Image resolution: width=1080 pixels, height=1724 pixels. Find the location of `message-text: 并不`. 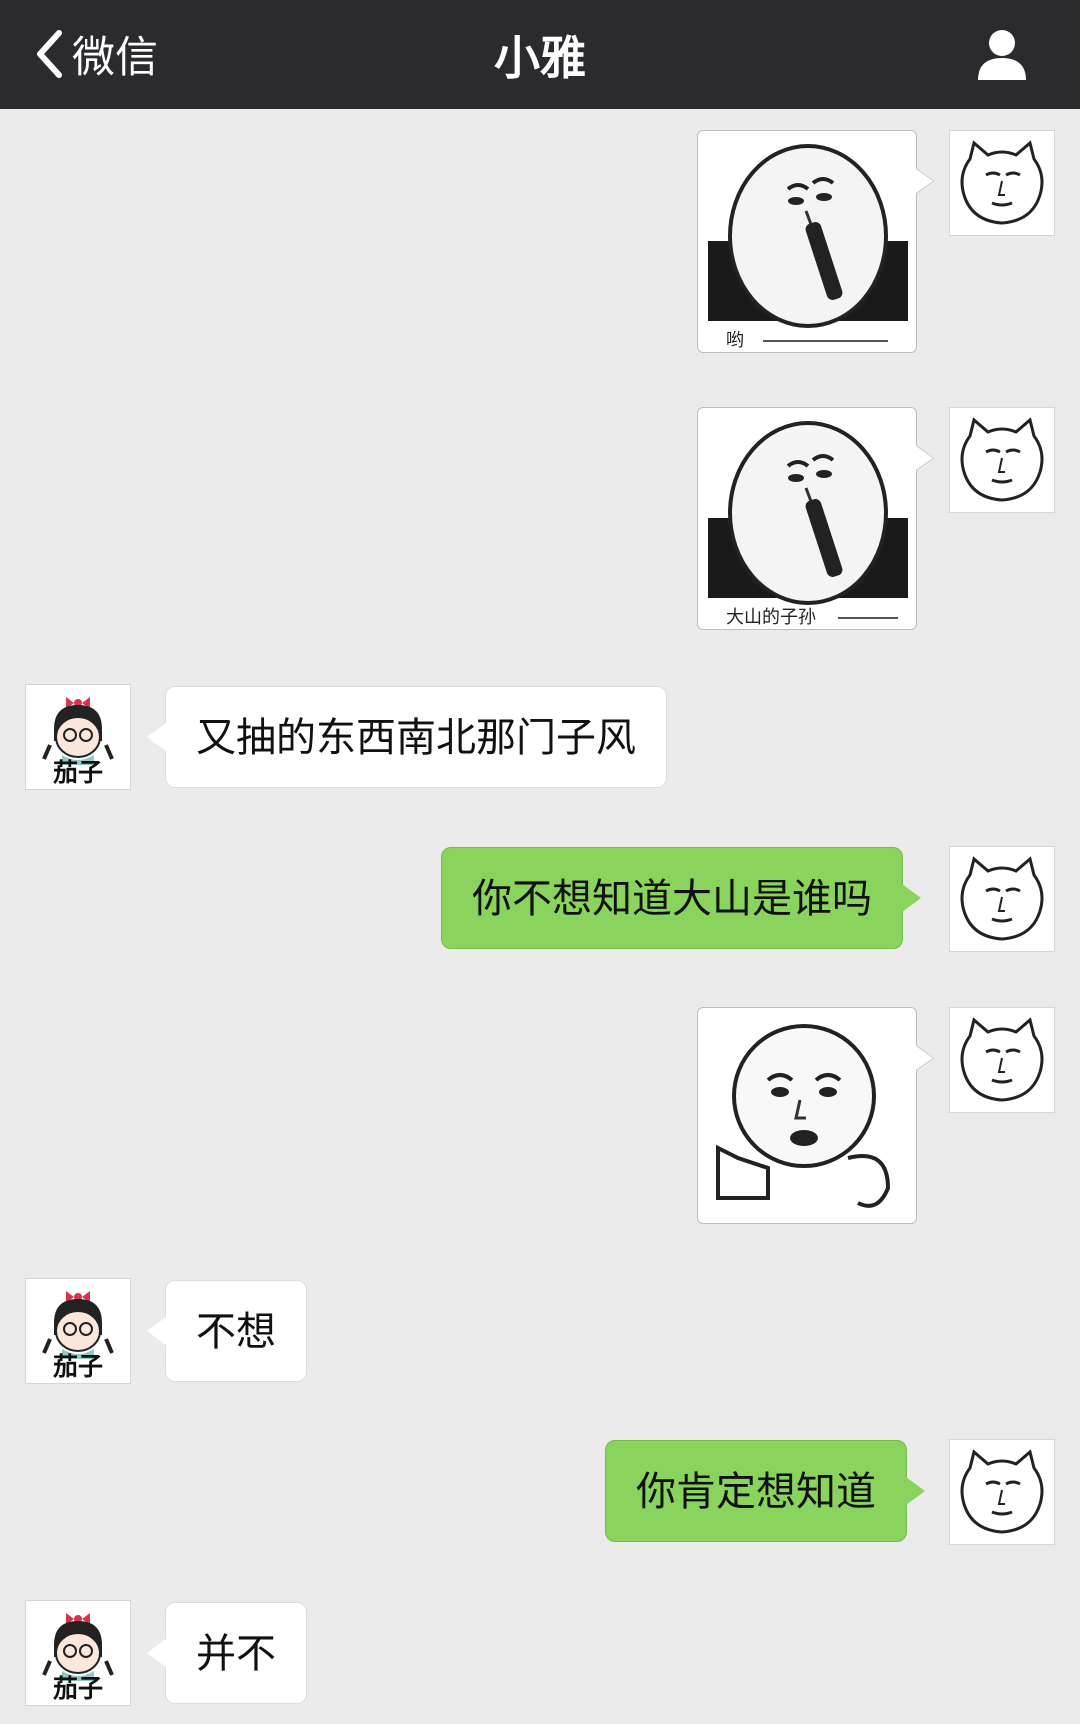

message-text: 并不 is located at coordinates (236, 1654).